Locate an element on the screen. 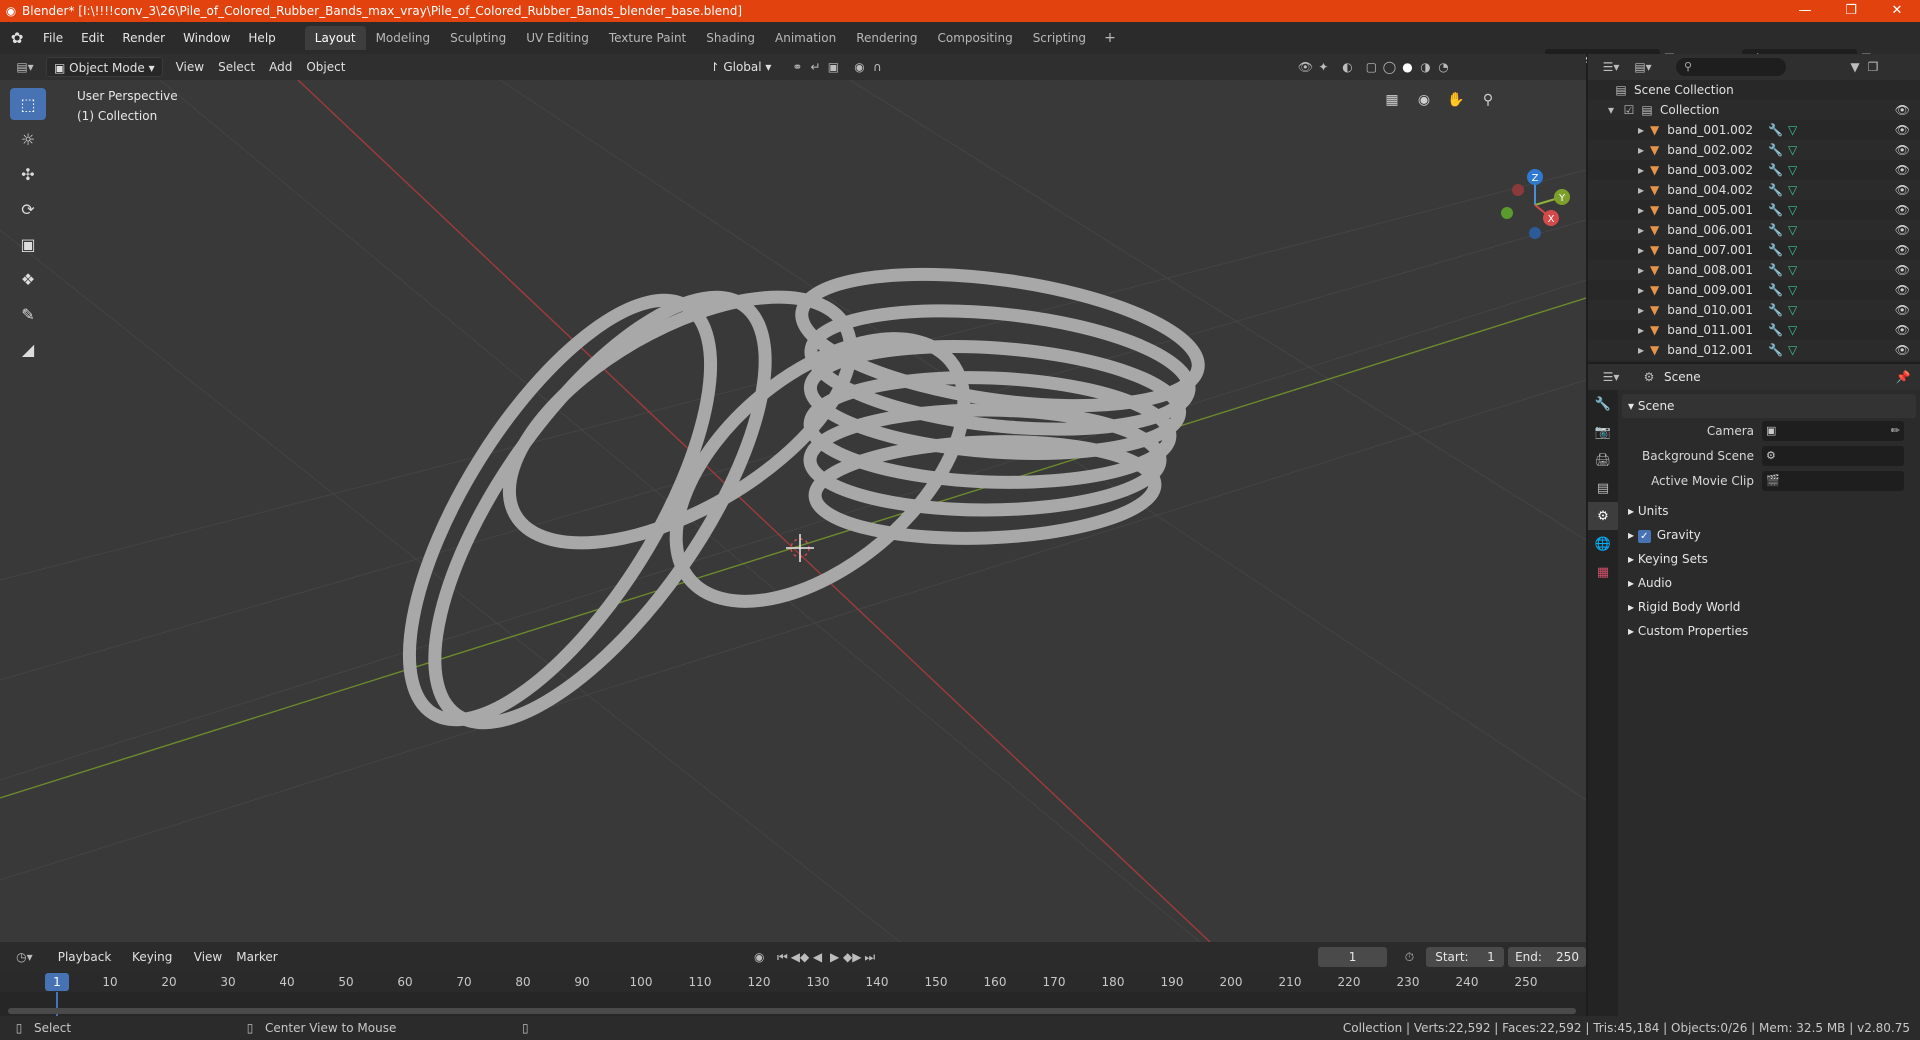  outliner-editor-icon: ☰▾ is located at coordinates (1611, 67).